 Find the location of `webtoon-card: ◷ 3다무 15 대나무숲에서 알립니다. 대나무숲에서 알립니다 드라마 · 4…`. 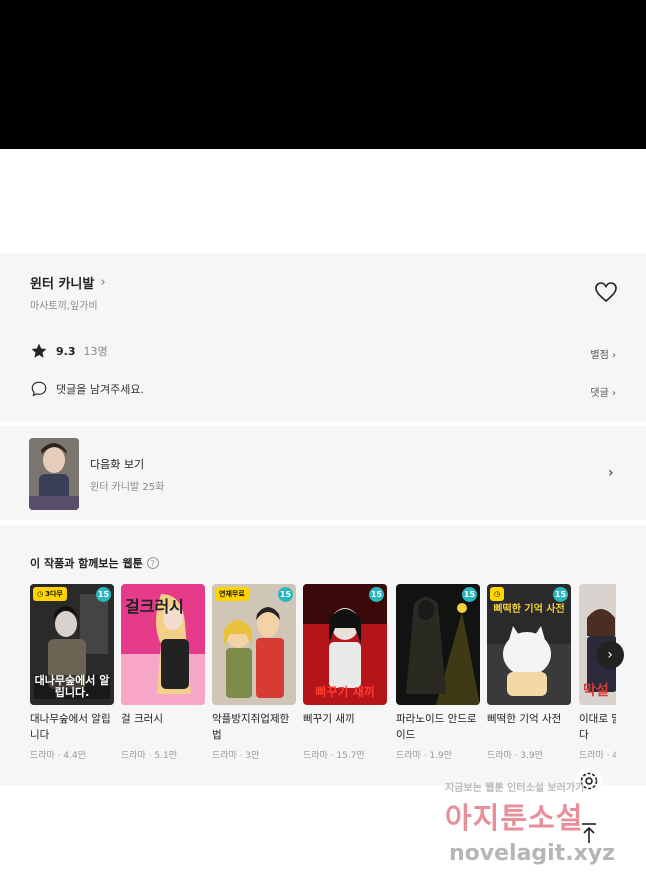

webtoon-card: ◷ 3다무 15 대나무숲에서 알립니다. 대나무숲에서 알립니다 드라마 · 4… is located at coordinates (72, 672).